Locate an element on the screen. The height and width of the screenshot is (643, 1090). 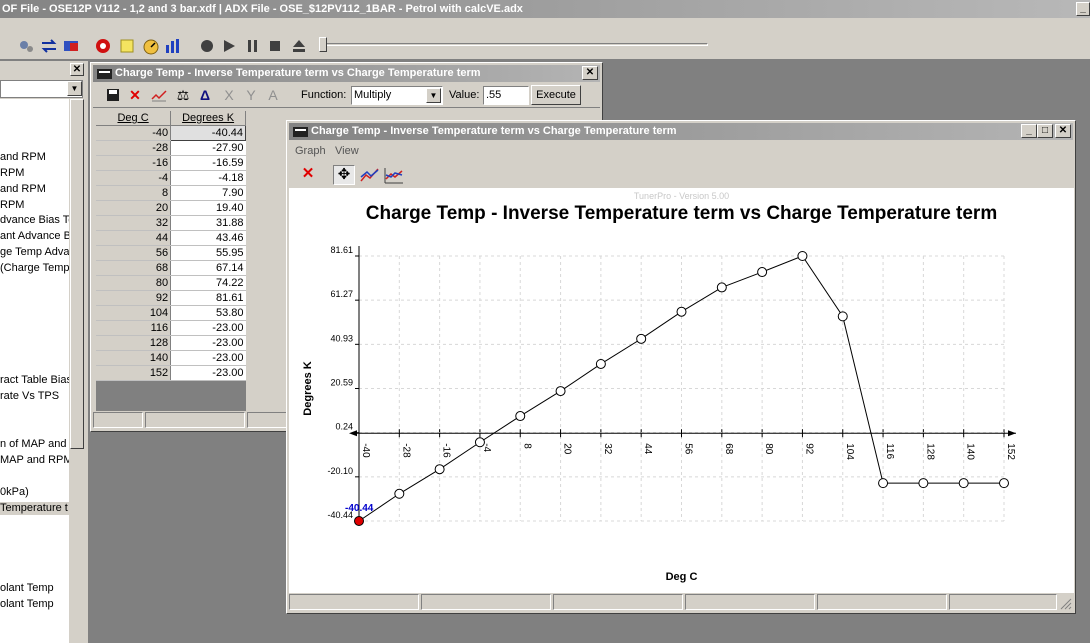
stop-icon is located at coordinates (275, 46).